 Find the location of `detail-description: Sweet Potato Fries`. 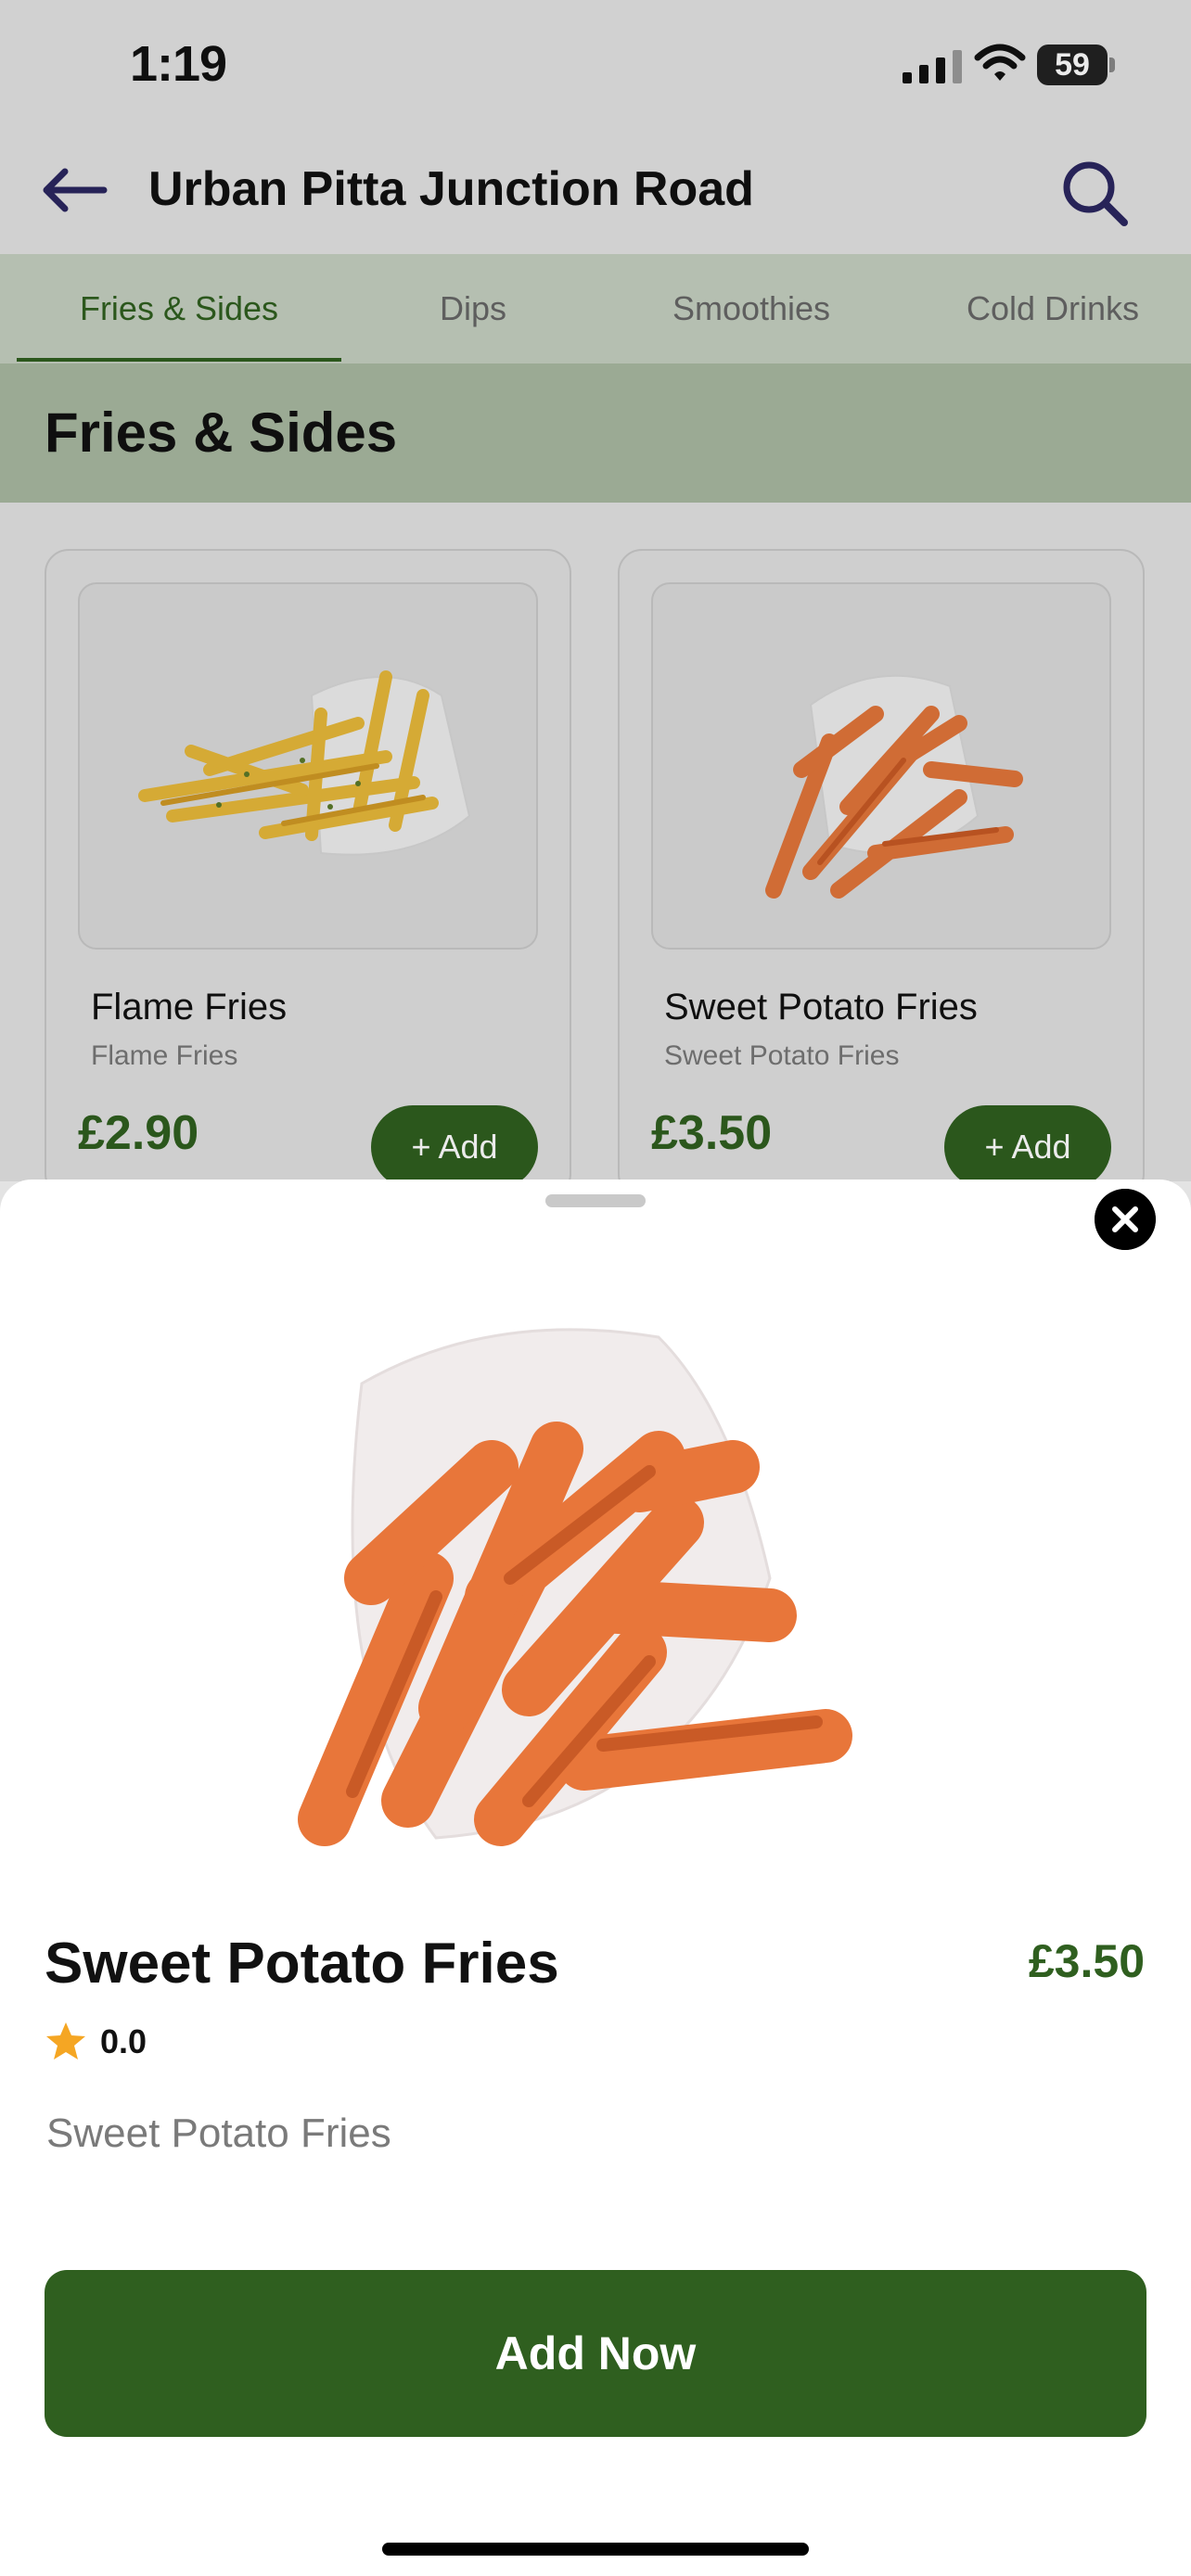

detail-description: Sweet Potato Fries is located at coordinates (218, 2133).